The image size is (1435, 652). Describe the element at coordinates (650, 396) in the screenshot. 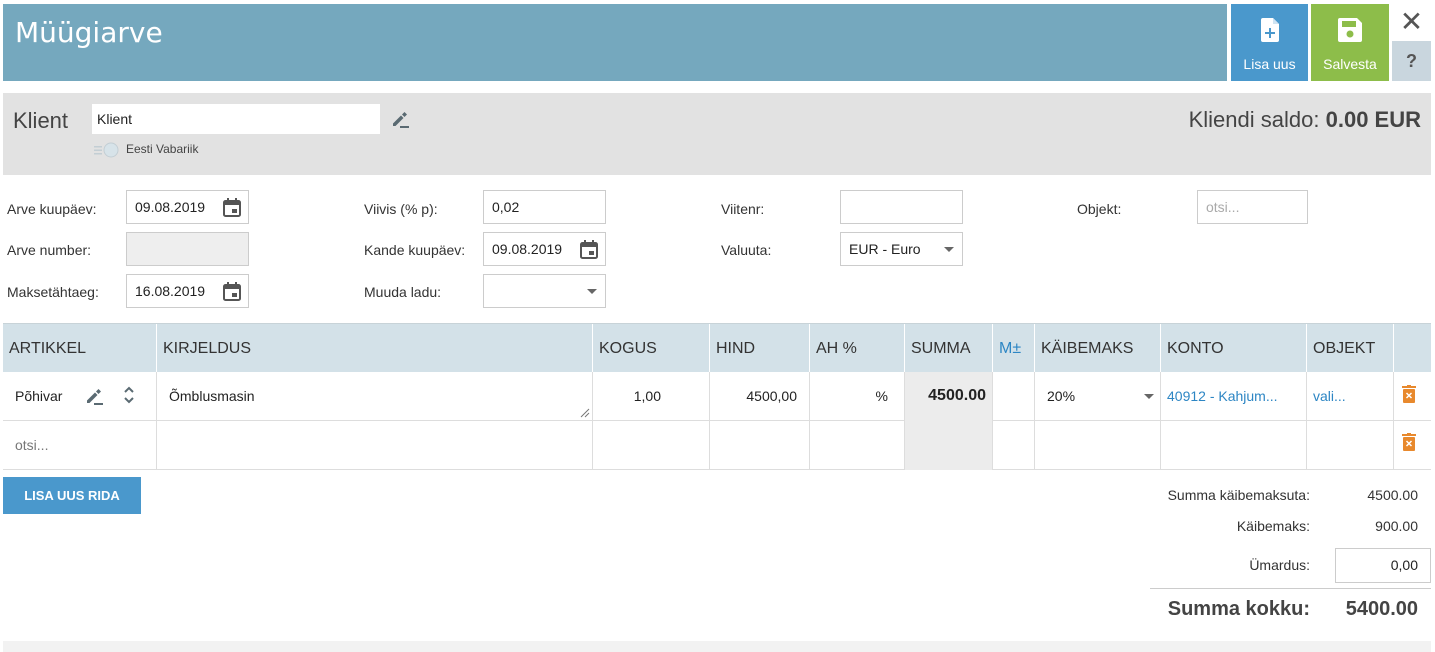

I see `quantity-cell: 1,00` at that location.